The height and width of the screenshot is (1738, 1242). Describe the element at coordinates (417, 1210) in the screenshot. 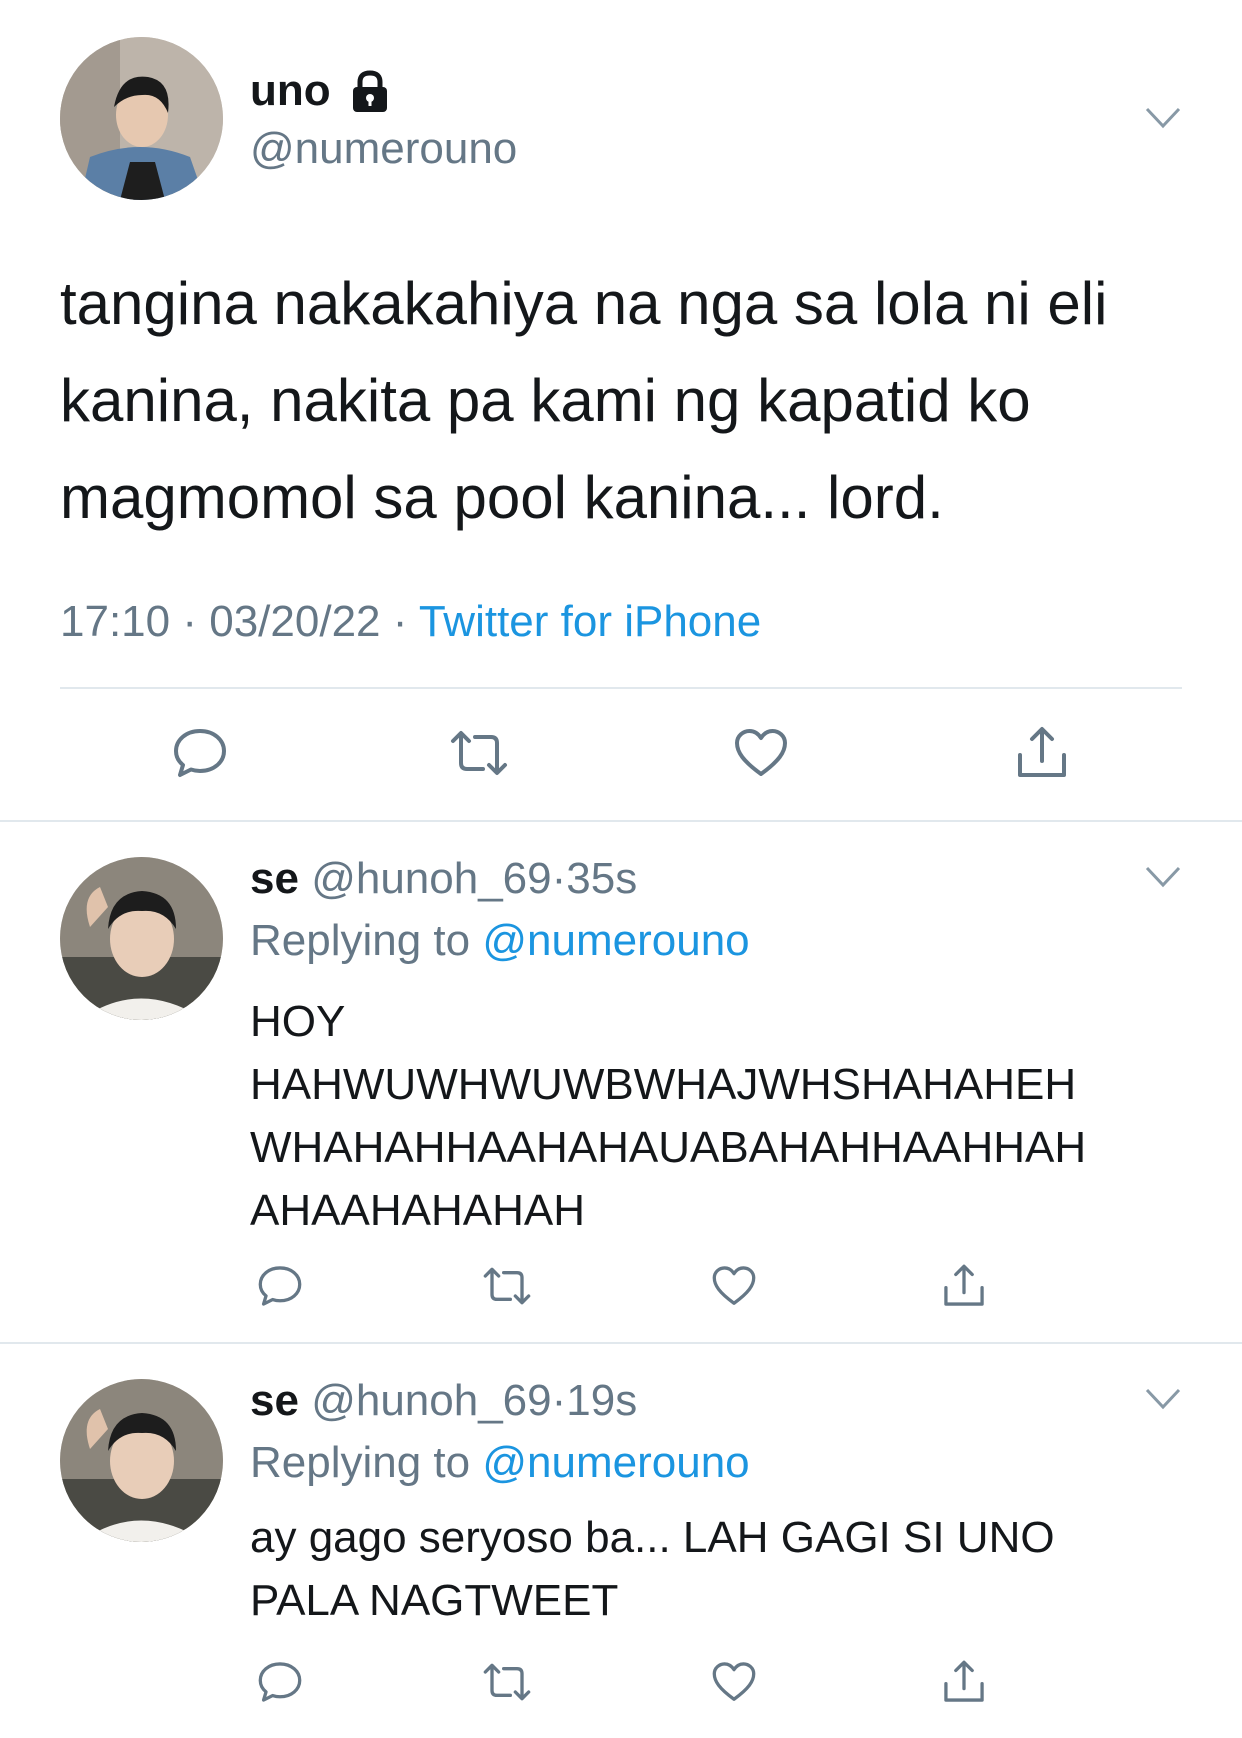

I see `reply-text-line: AHAAHAHAHAH` at that location.